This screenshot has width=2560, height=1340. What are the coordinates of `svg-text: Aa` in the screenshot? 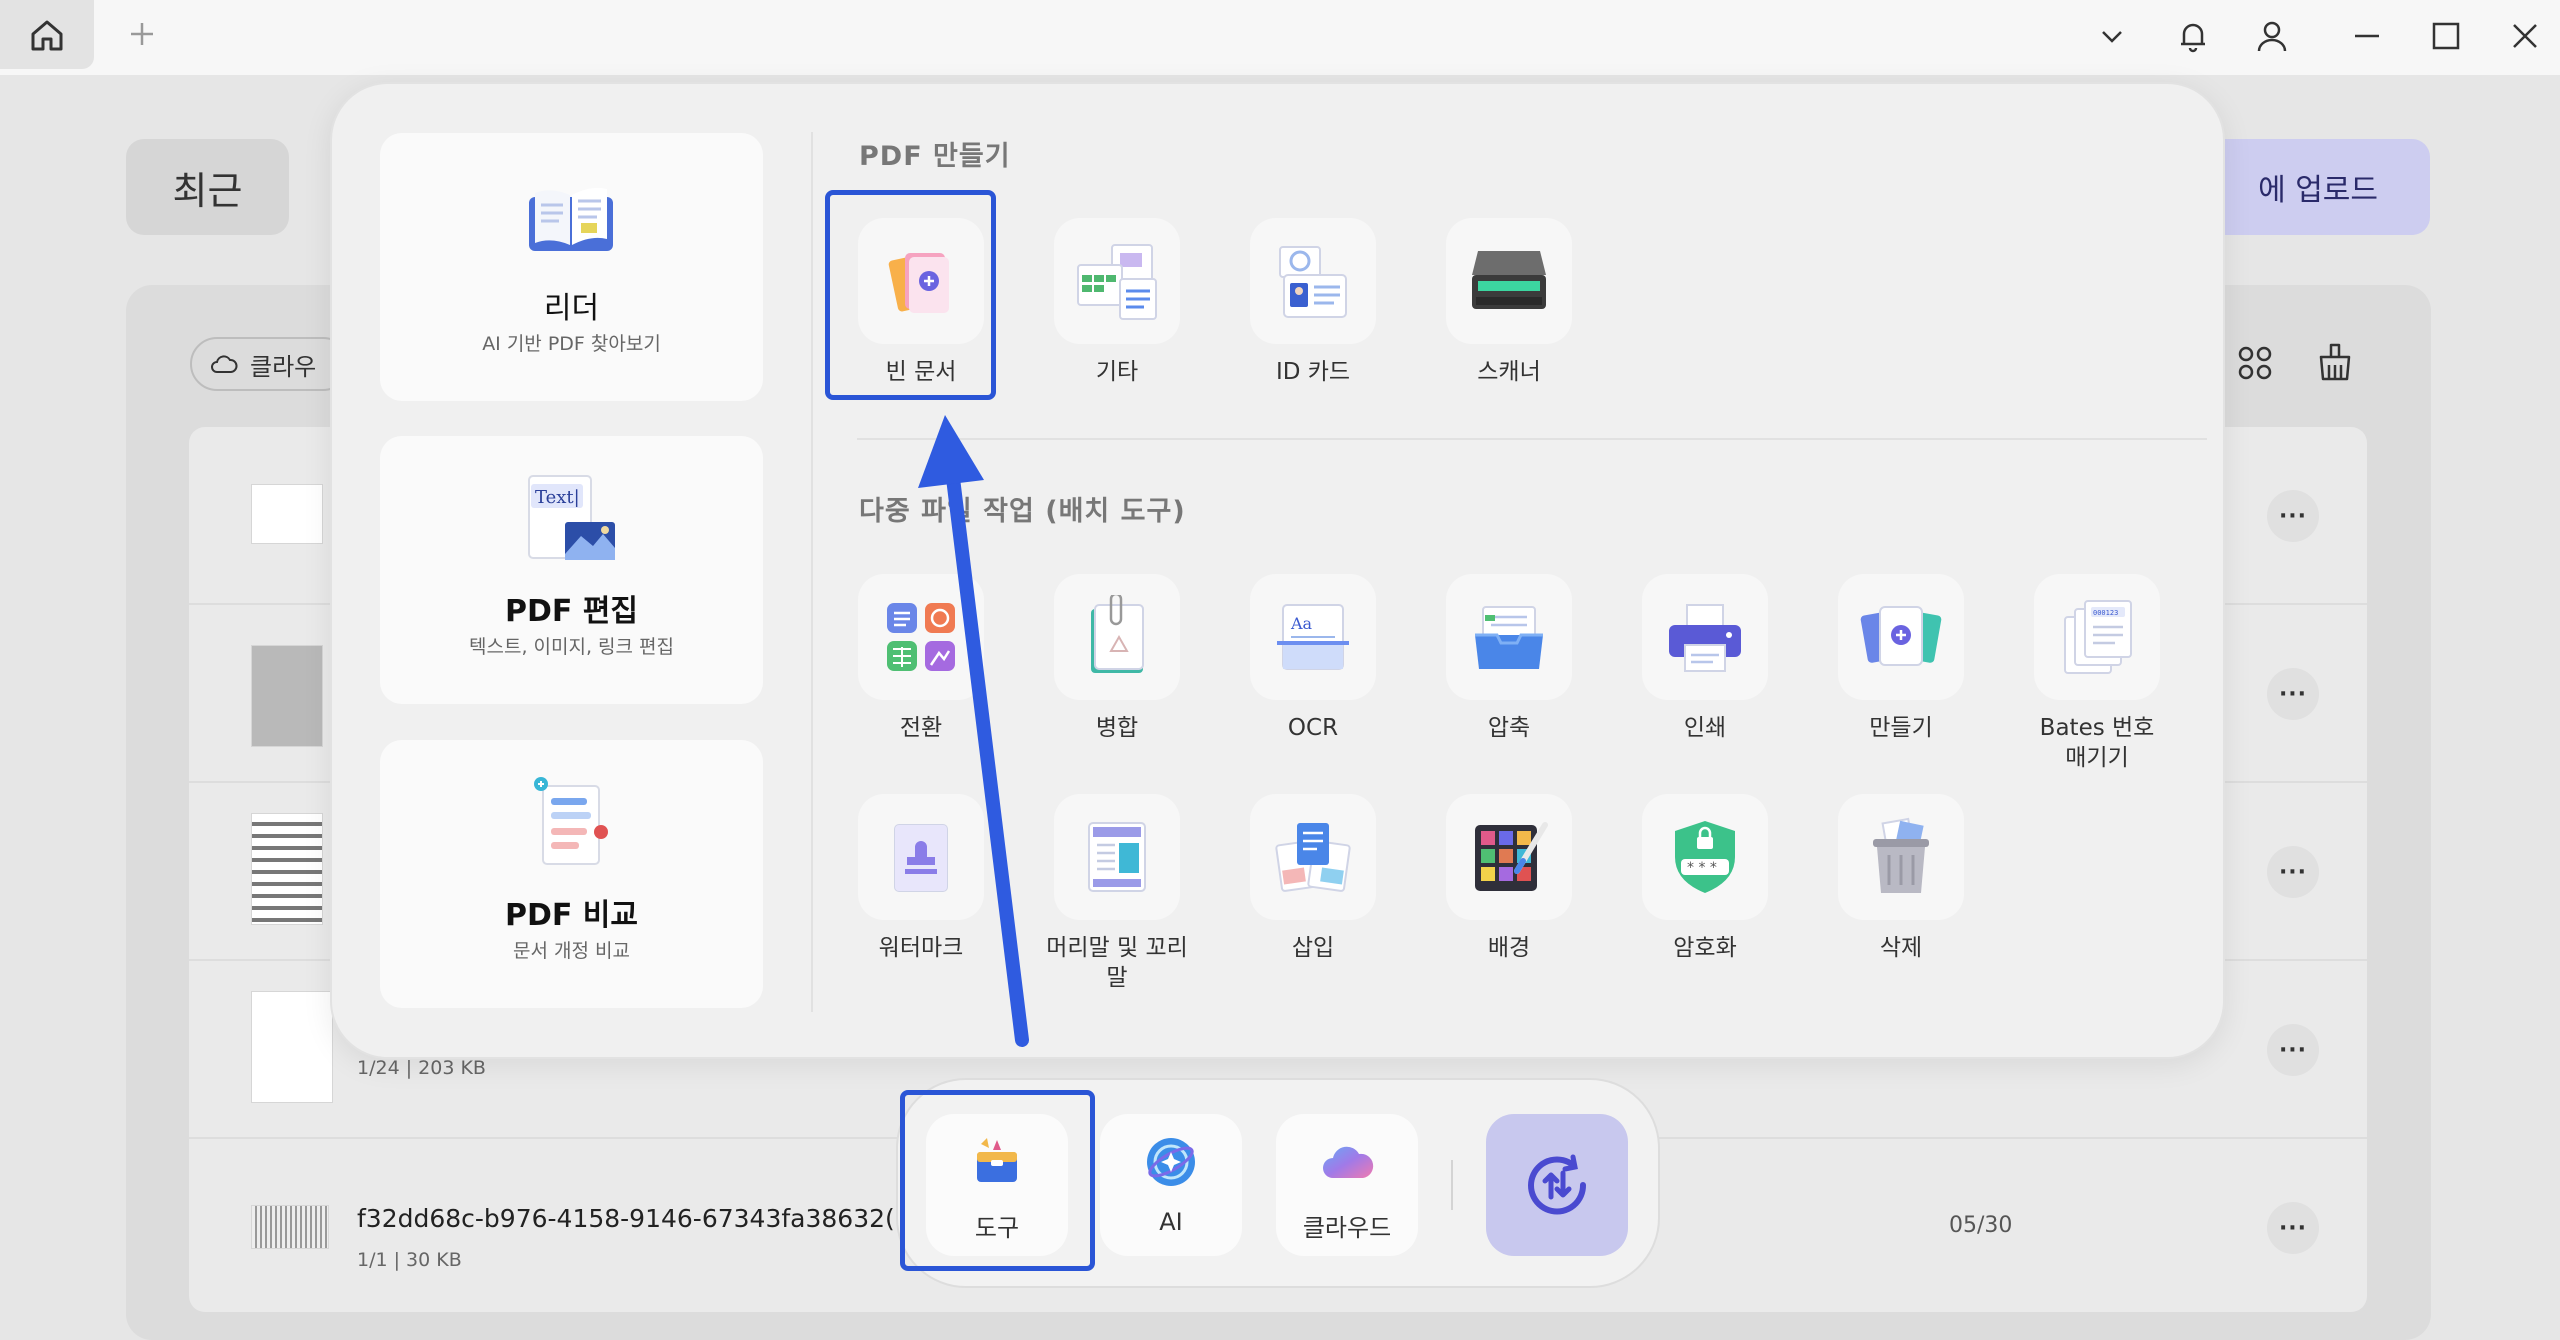 It's located at (1301, 623).